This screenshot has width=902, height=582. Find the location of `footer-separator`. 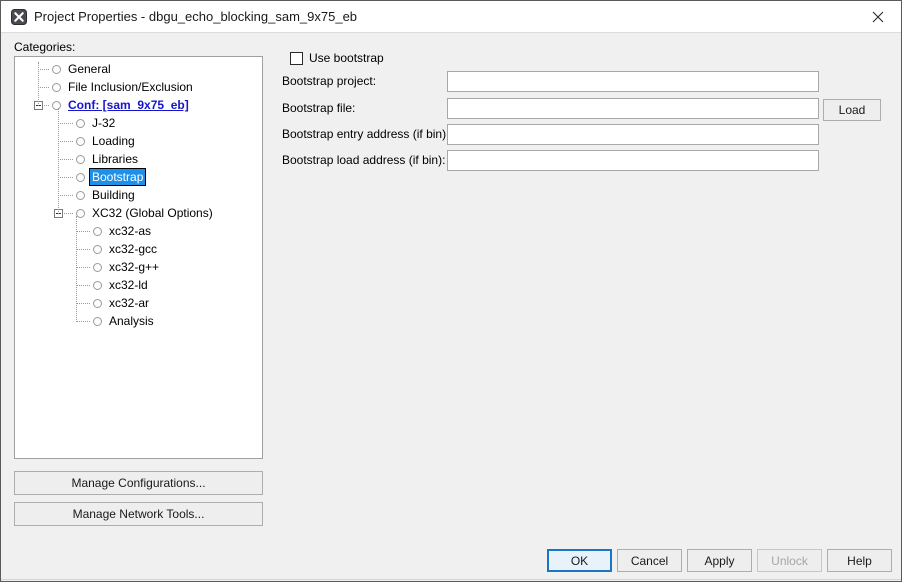

footer-separator is located at coordinates (451, 579).